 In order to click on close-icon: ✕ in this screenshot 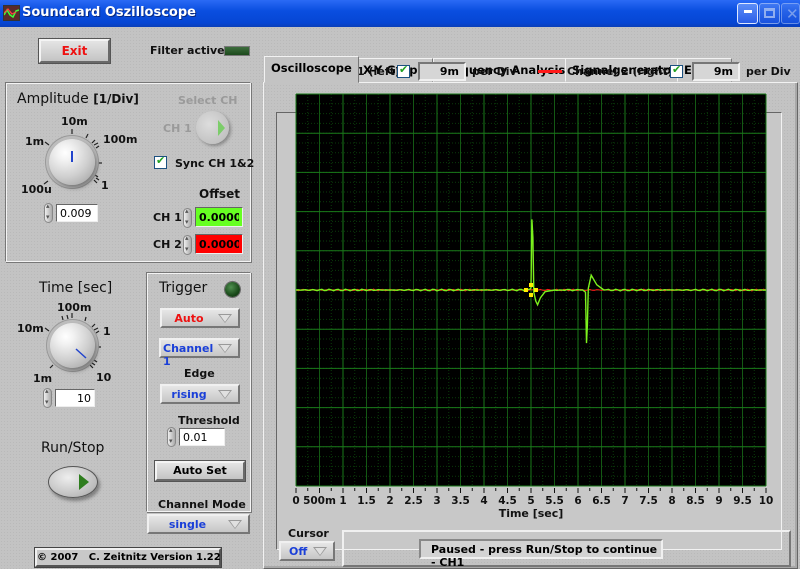, I will do `click(792, 14)`.